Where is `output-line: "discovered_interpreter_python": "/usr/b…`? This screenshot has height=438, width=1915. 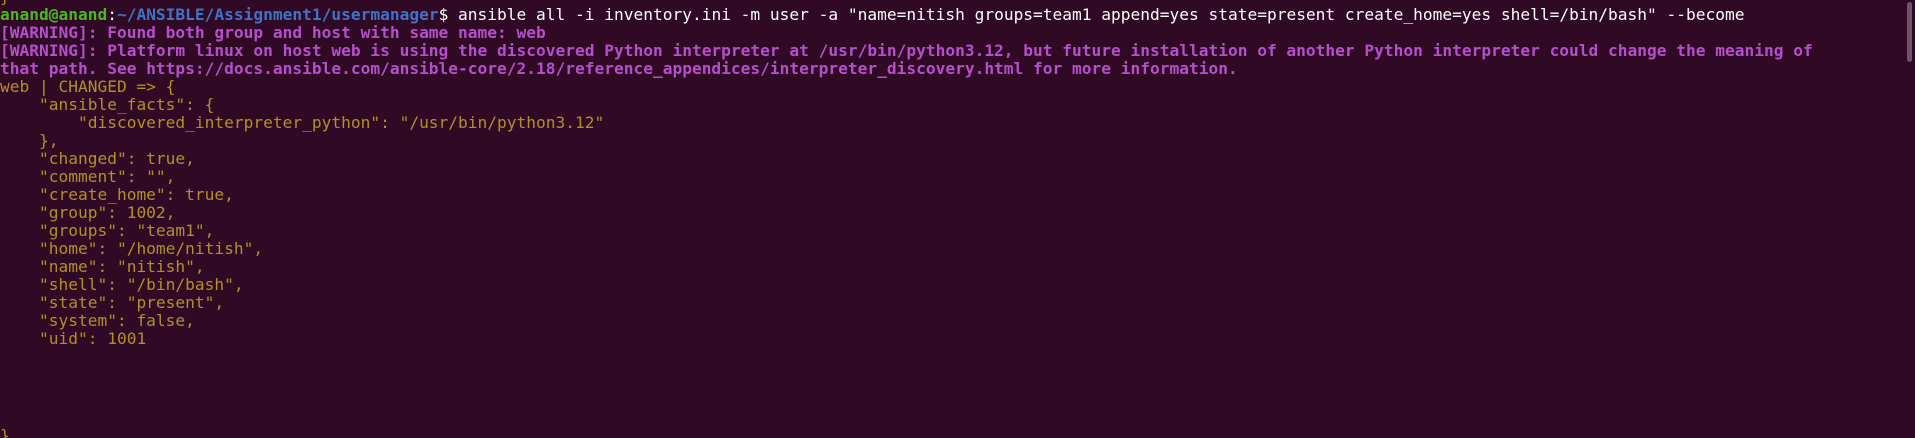
output-line: "discovered_interpreter_python": "/usr/b… is located at coordinates (302, 122).